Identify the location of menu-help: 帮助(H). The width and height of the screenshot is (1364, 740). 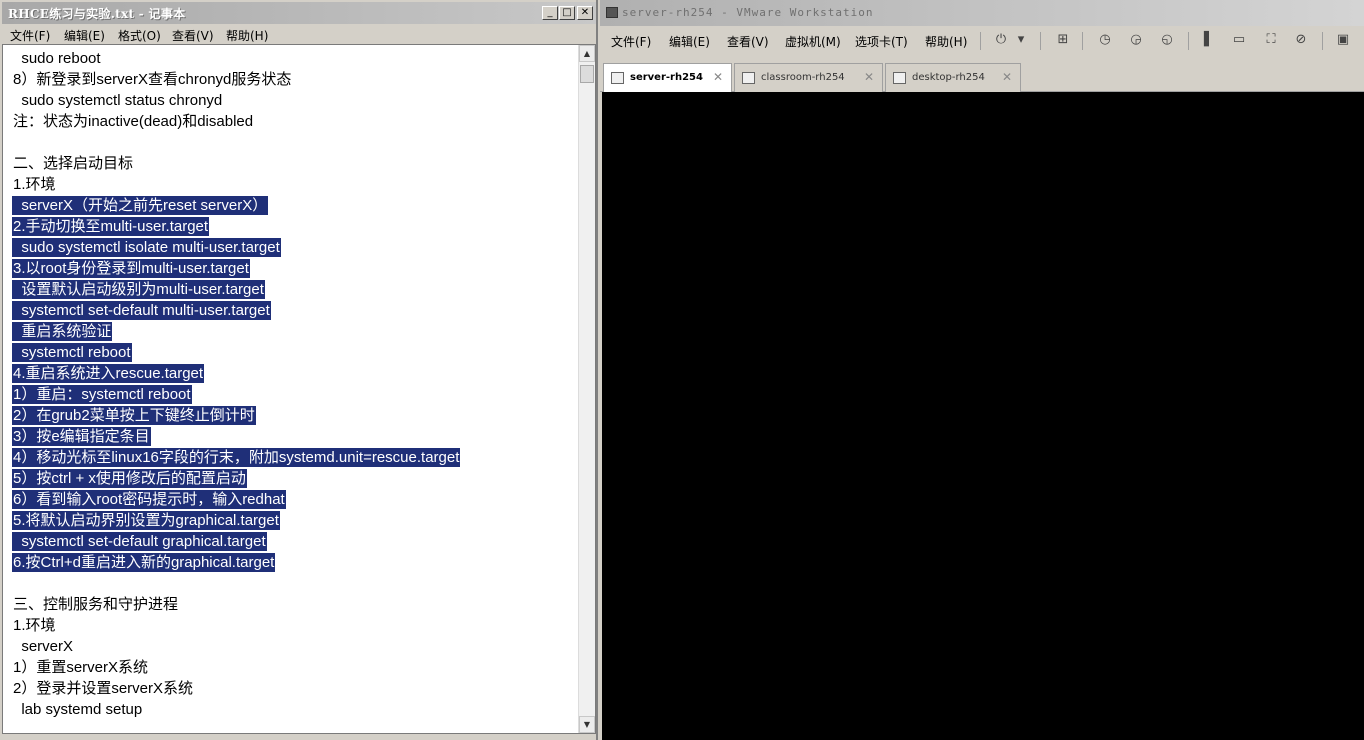
(247, 35).